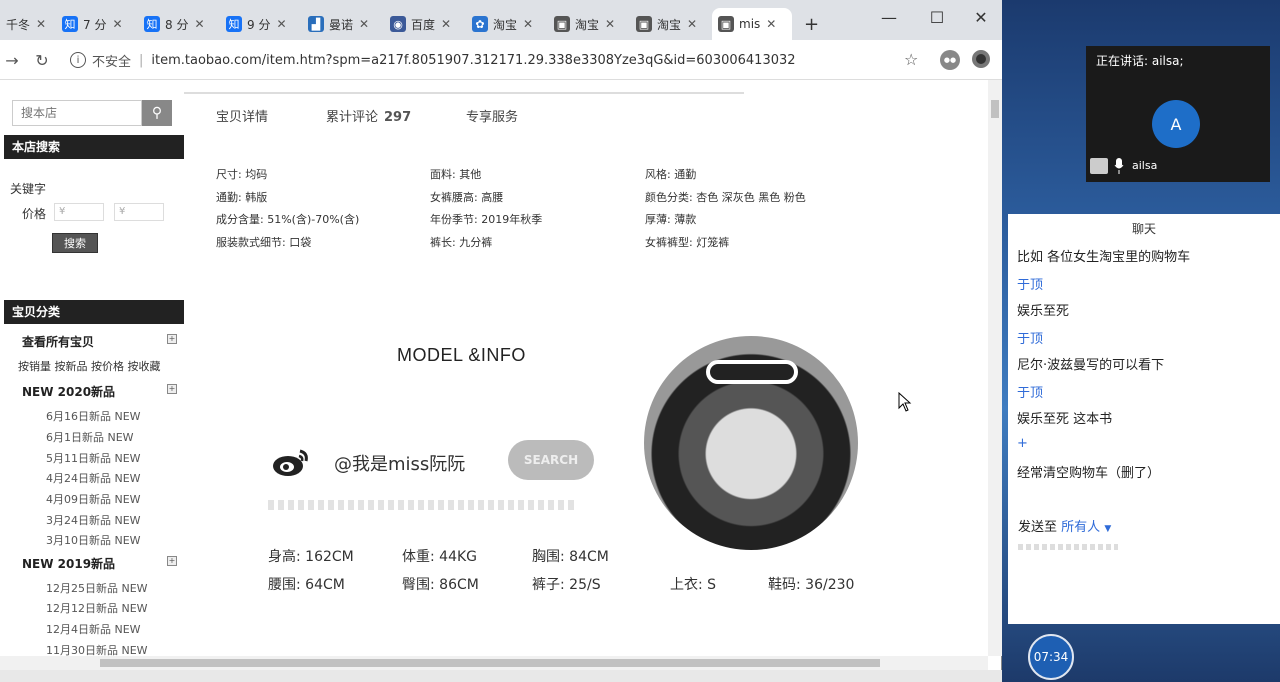  What do you see at coordinates (178, 24) in the screenshot?
I see `browser-tab: 知 8 分 ✕` at bounding box center [178, 24].